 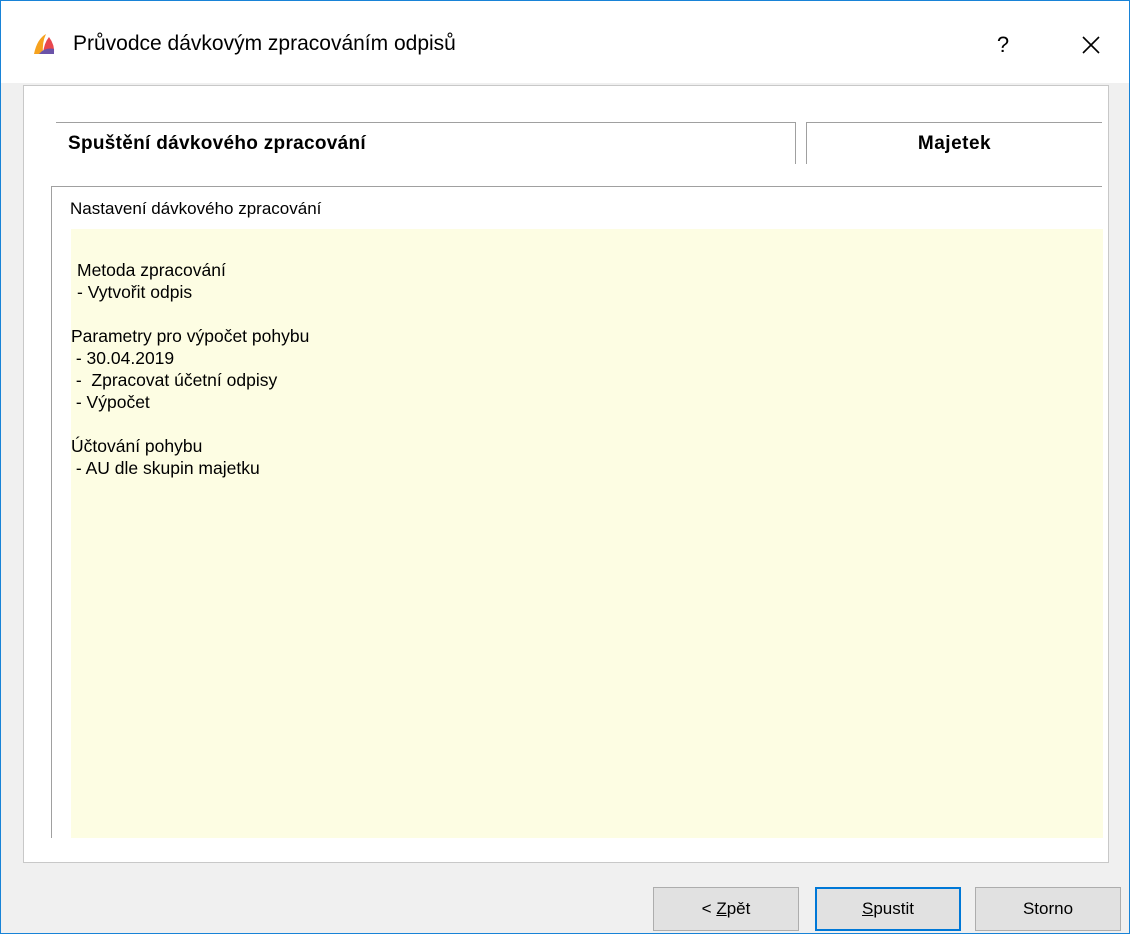 I want to click on module-panel: Majetek, so click(x=954, y=143).